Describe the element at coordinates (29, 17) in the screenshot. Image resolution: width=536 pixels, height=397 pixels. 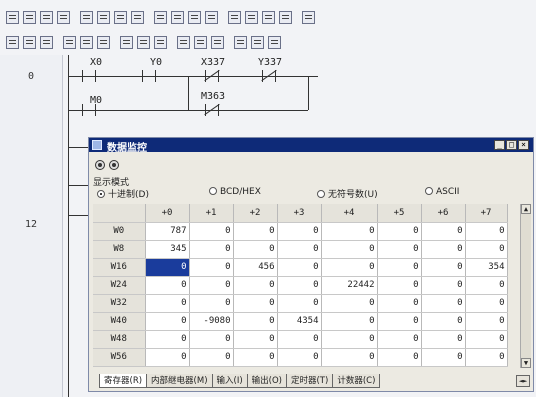
I see `open-icon` at that location.